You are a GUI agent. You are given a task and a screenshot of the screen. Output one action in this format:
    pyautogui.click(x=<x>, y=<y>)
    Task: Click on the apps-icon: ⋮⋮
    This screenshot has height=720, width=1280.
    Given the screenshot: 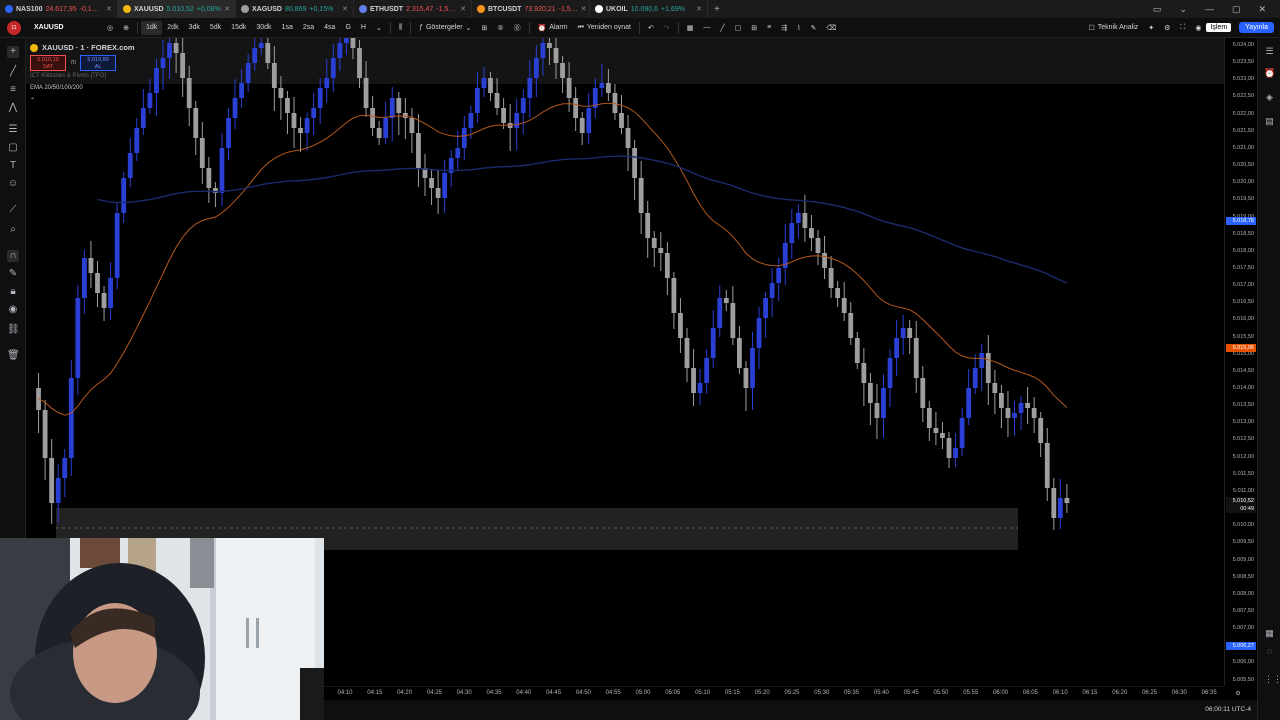 What is the action you would take?
    pyautogui.click(x=1272, y=679)
    